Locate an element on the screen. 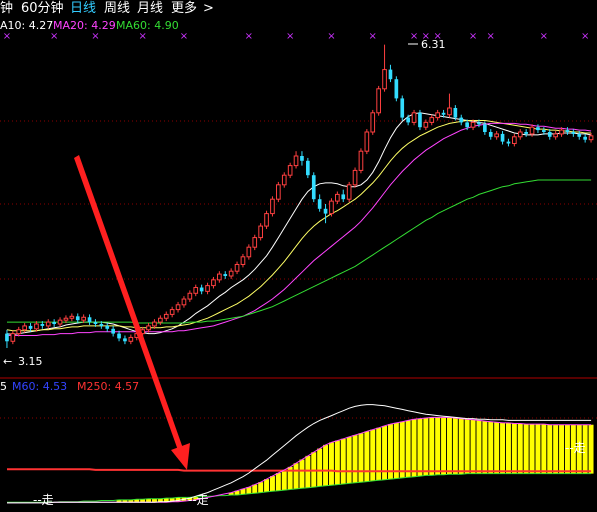 Image resolution: width=597 pixels, height=512 pixels. legend-ma60: MA60: 4.90 is located at coordinates (147, 25).